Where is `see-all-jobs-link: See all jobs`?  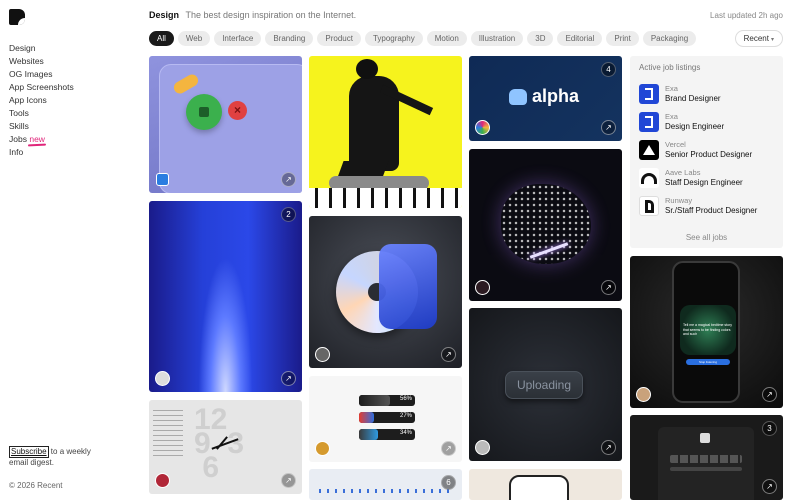 see-all-jobs-link: See all jobs is located at coordinates (706, 237).